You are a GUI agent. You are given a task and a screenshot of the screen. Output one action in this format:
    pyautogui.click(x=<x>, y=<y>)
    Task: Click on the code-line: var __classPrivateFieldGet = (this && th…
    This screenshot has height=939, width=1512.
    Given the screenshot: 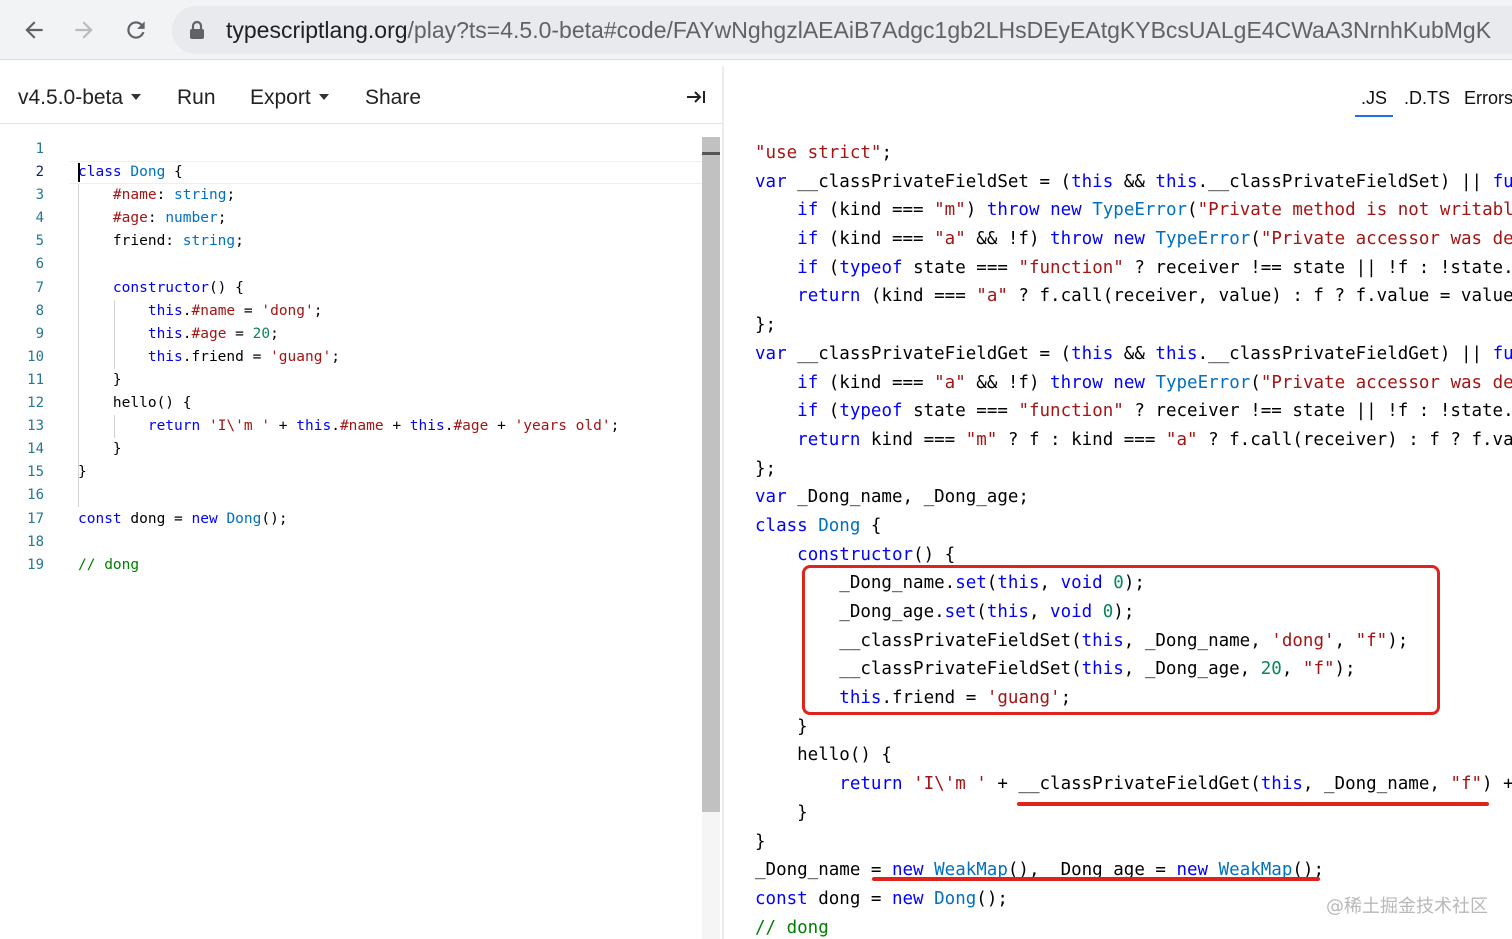 What is the action you would take?
    pyautogui.click(x=1133, y=354)
    